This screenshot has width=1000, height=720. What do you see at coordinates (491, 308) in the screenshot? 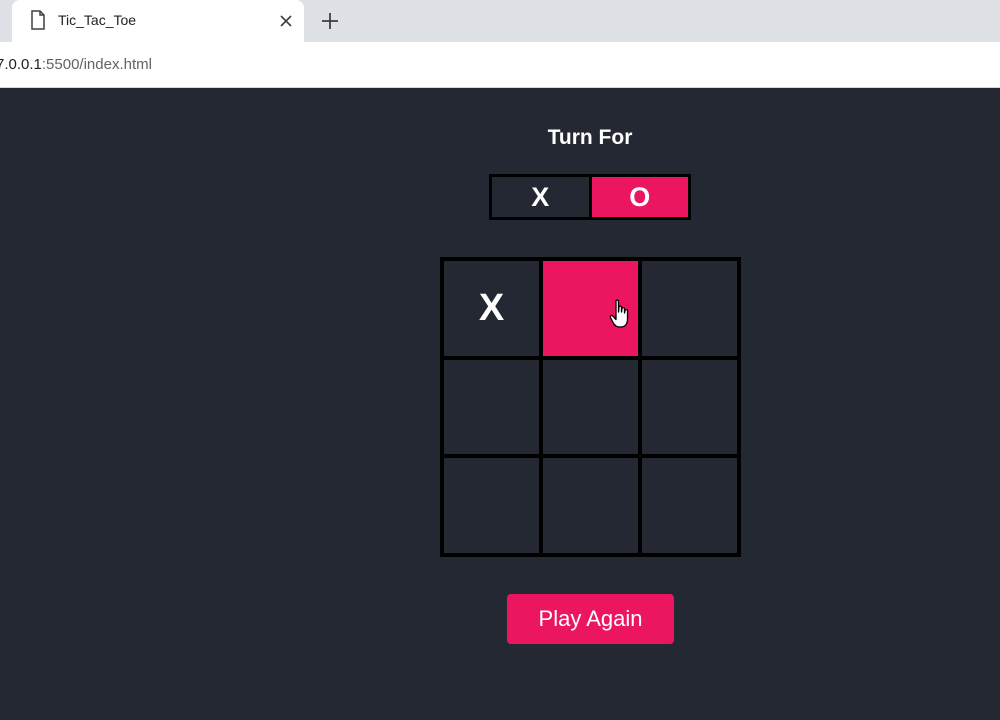
I see `board-cell: X` at bounding box center [491, 308].